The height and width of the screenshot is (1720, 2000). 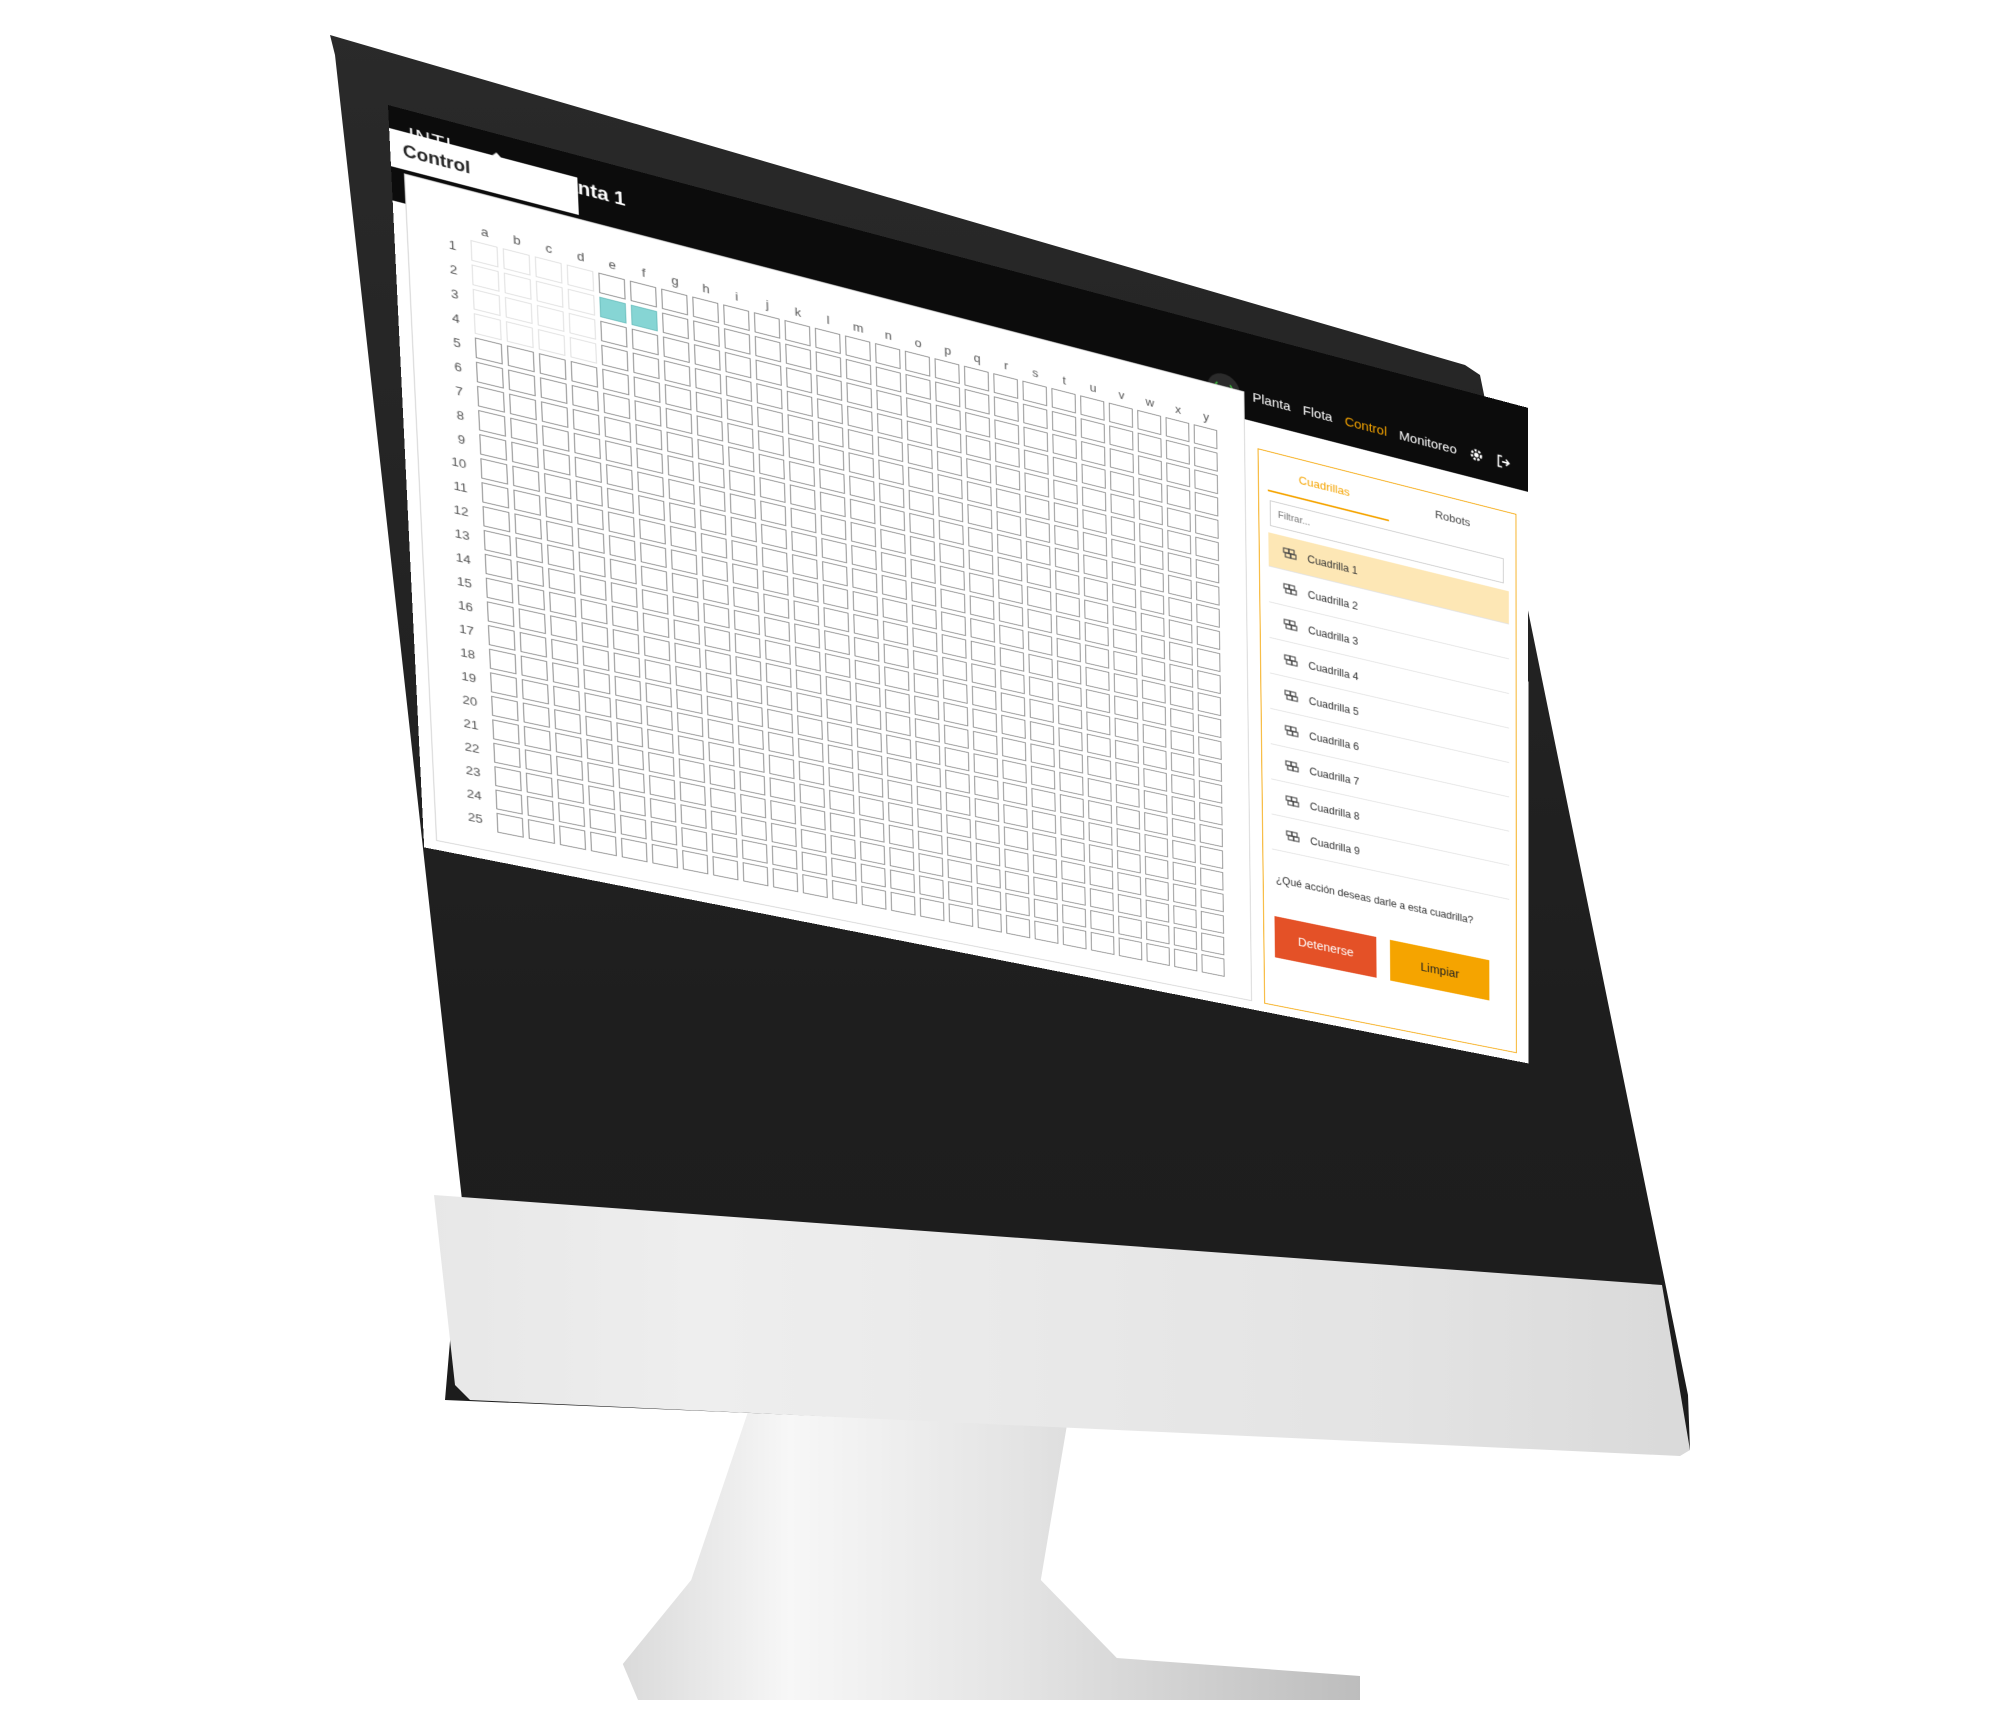 What do you see at coordinates (572, 838) in the screenshot?
I see `grid-cell-c25` at bounding box center [572, 838].